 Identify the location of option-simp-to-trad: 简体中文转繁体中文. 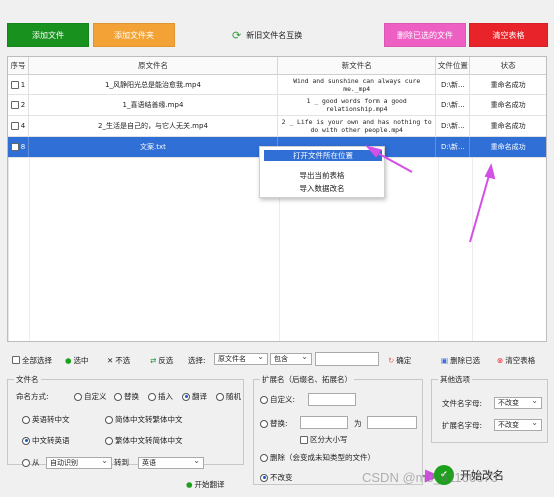
(144, 419).